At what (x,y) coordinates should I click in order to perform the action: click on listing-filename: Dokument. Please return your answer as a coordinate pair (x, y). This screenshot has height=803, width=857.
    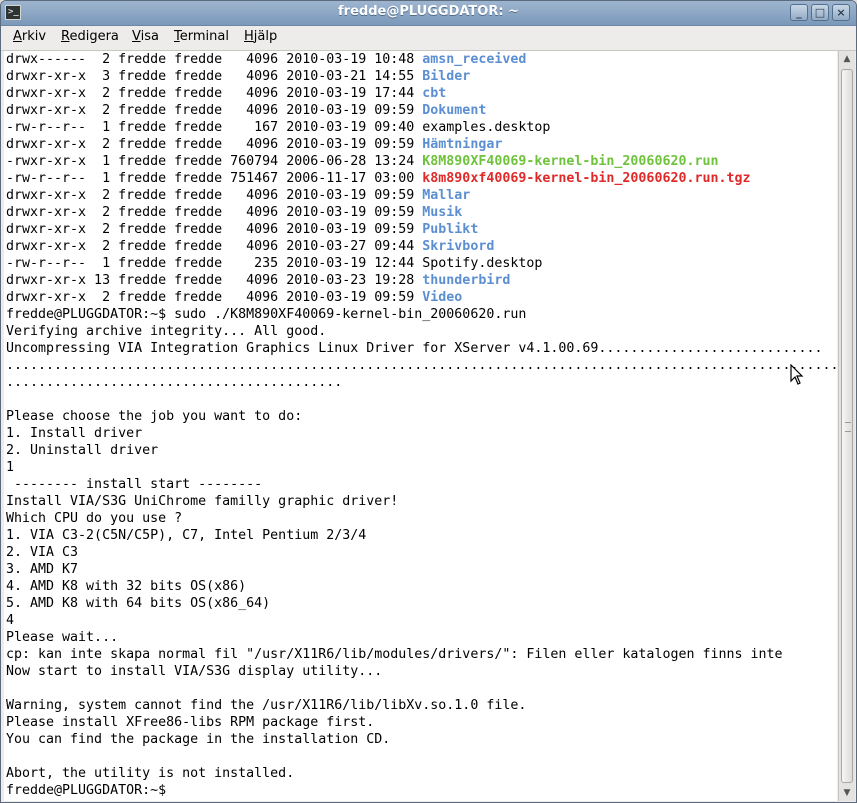
    Looking at the image, I should click on (454, 110).